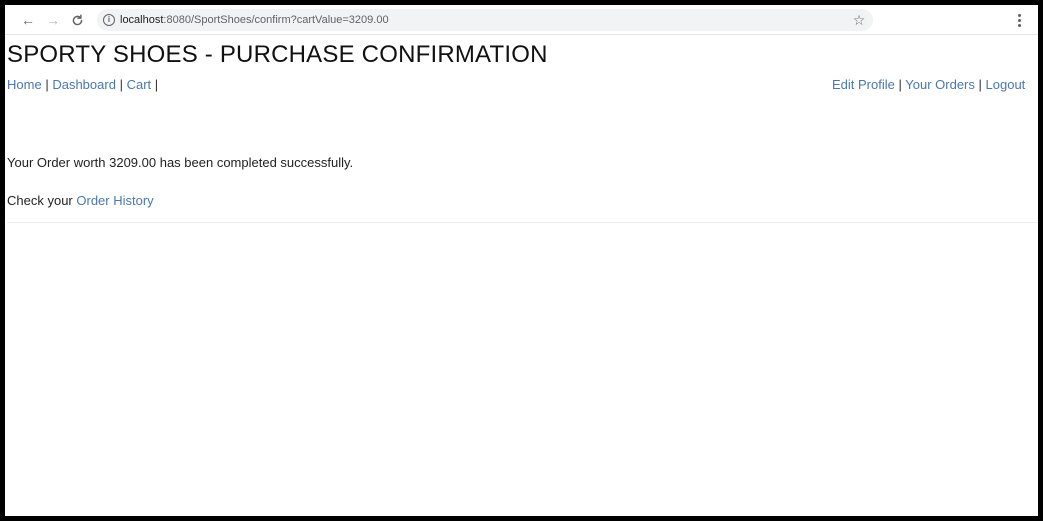 The width and height of the screenshot is (1043, 521). What do you see at coordinates (109, 20) in the screenshot?
I see `info-icon: i` at bounding box center [109, 20].